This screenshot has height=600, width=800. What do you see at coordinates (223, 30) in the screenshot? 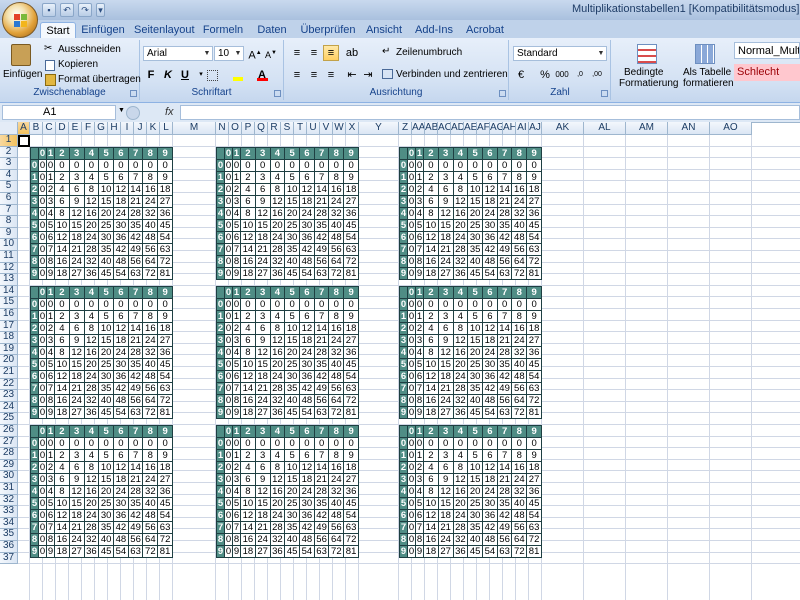
I see `tab-formeln: Formeln` at bounding box center [223, 30].